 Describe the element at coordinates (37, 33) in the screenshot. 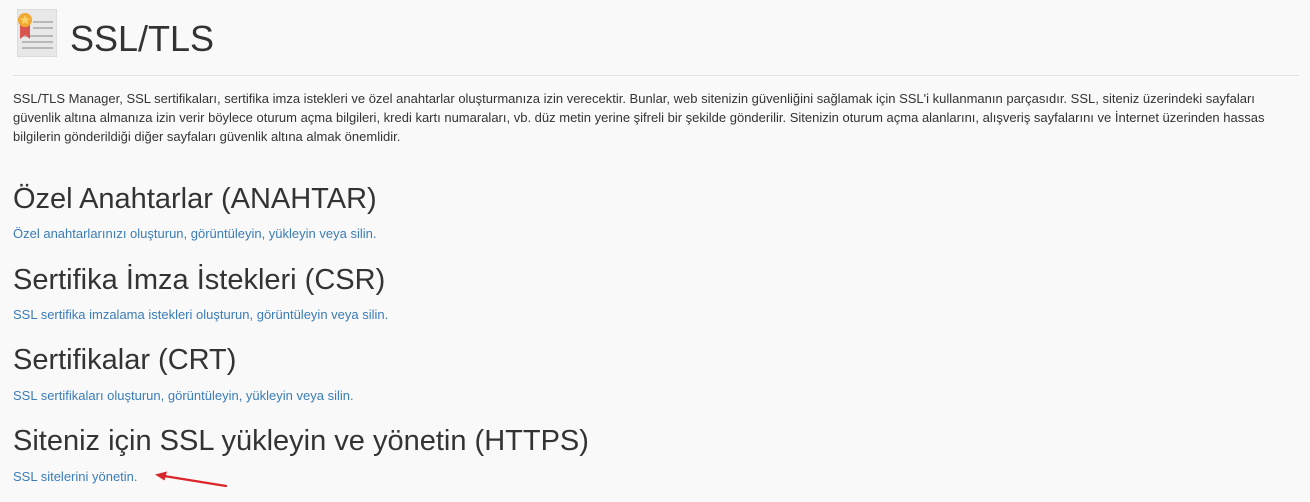

I see `certificate-icon` at that location.